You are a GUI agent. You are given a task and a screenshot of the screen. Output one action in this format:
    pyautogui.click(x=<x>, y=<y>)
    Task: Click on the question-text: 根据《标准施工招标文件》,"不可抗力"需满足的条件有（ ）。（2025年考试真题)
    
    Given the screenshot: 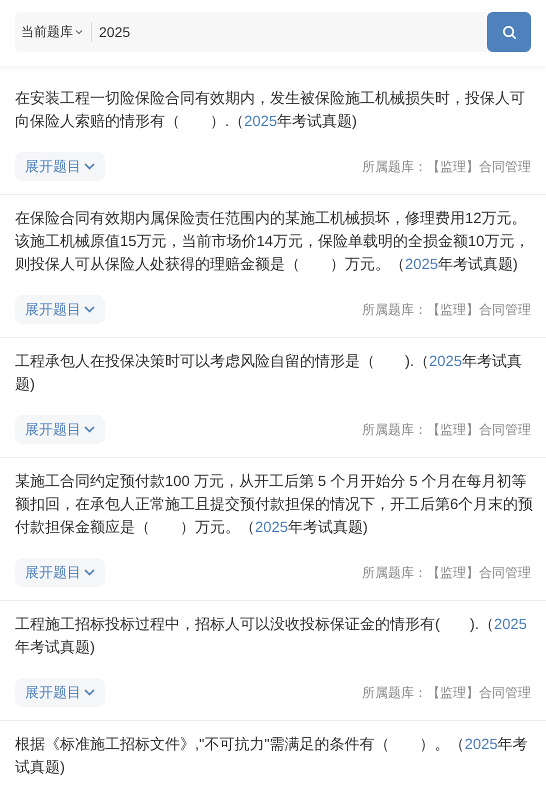 What is the action you would take?
    pyautogui.click(x=274, y=757)
    